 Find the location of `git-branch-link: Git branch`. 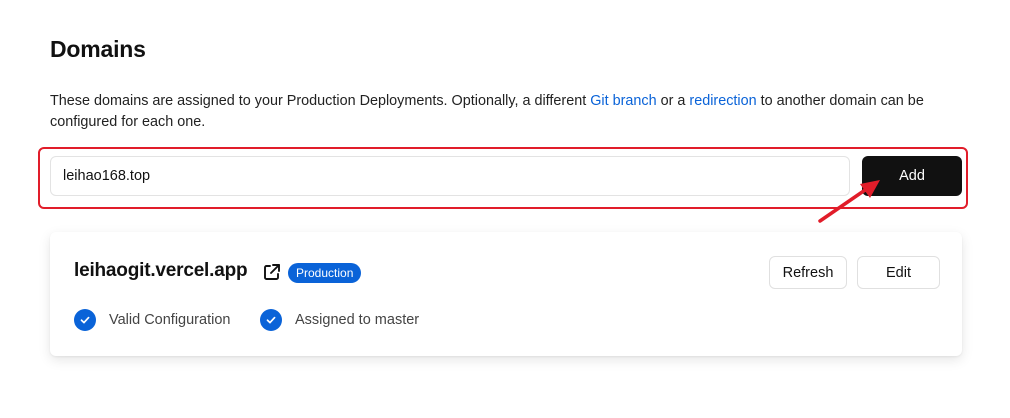

git-branch-link: Git branch is located at coordinates (623, 101).